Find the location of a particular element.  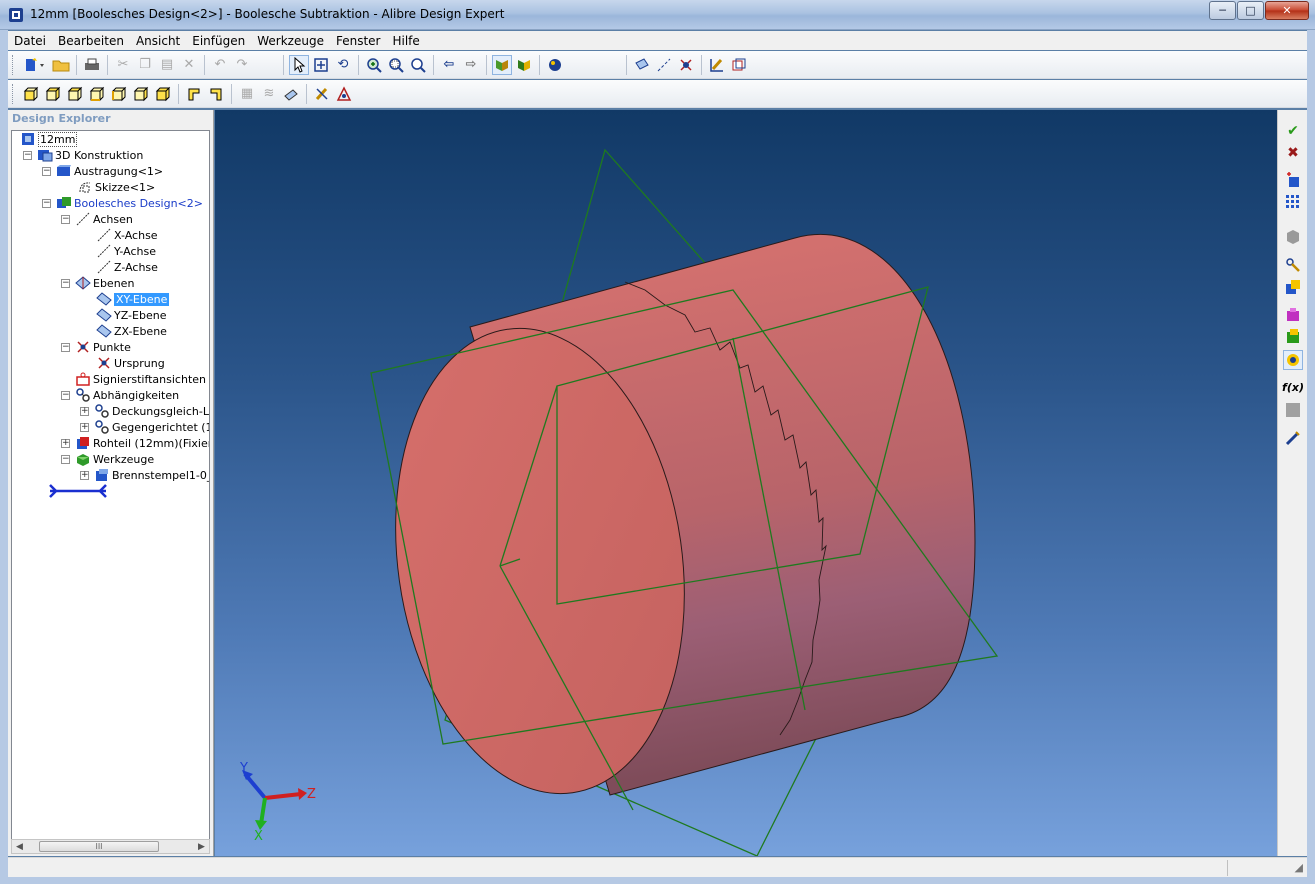

tree-horizontal-scrollbar: ◀ III ▶ is located at coordinates (110, 846).